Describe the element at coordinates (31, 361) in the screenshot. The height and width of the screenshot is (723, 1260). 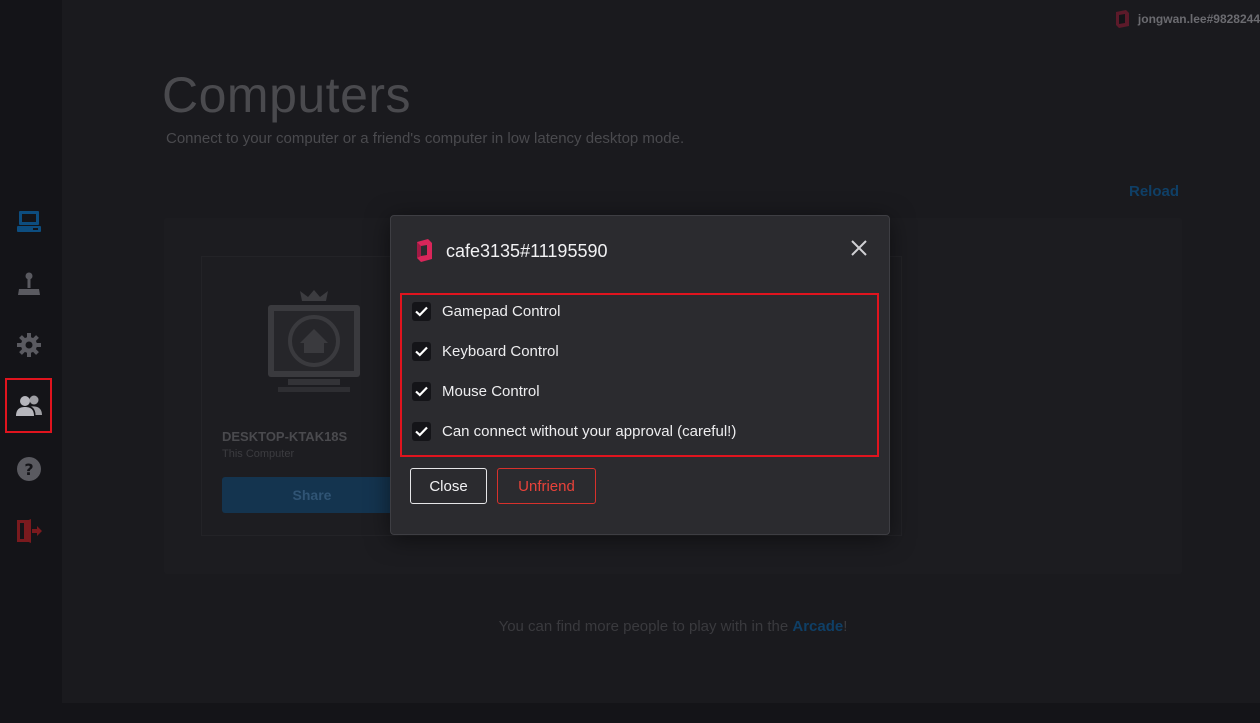
I see `sidebar: ?` at that location.